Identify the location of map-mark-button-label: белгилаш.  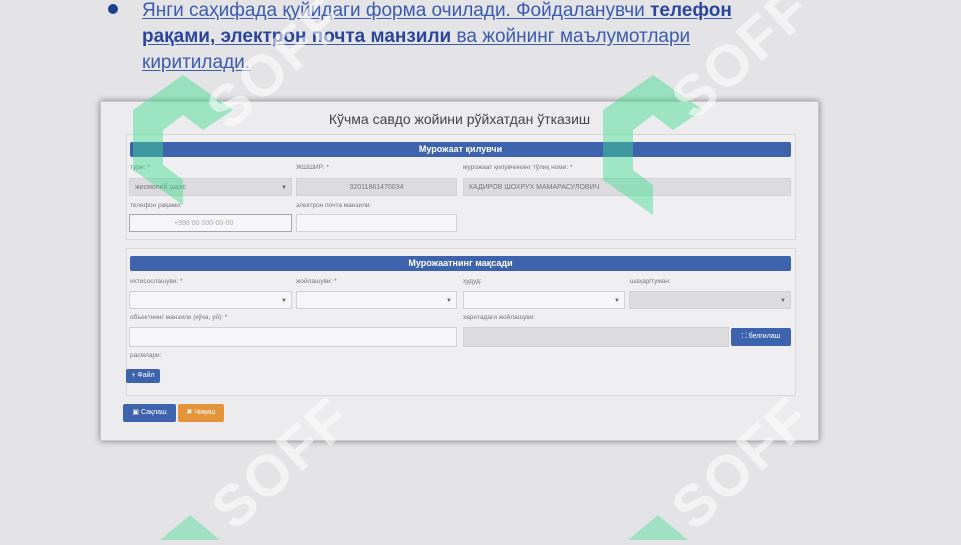
(764, 336).